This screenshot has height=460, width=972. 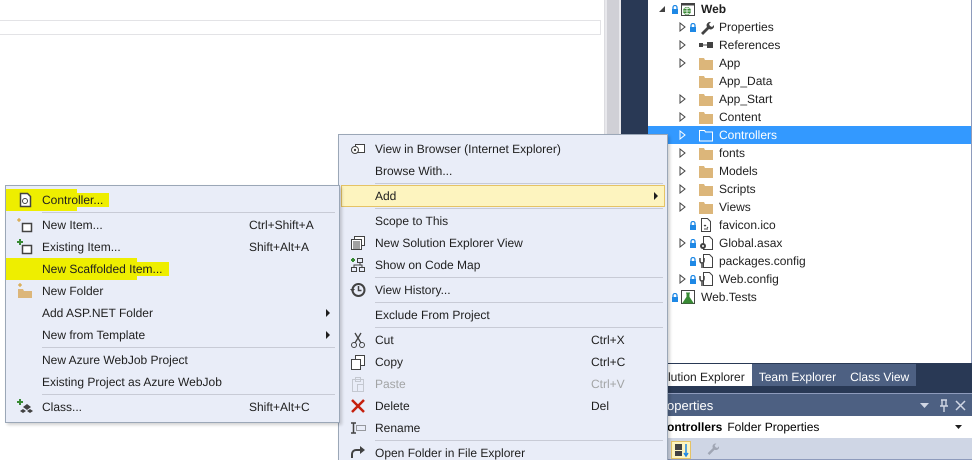 I want to click on menu-item: Exclude From Project, so click(x=503, y=315).